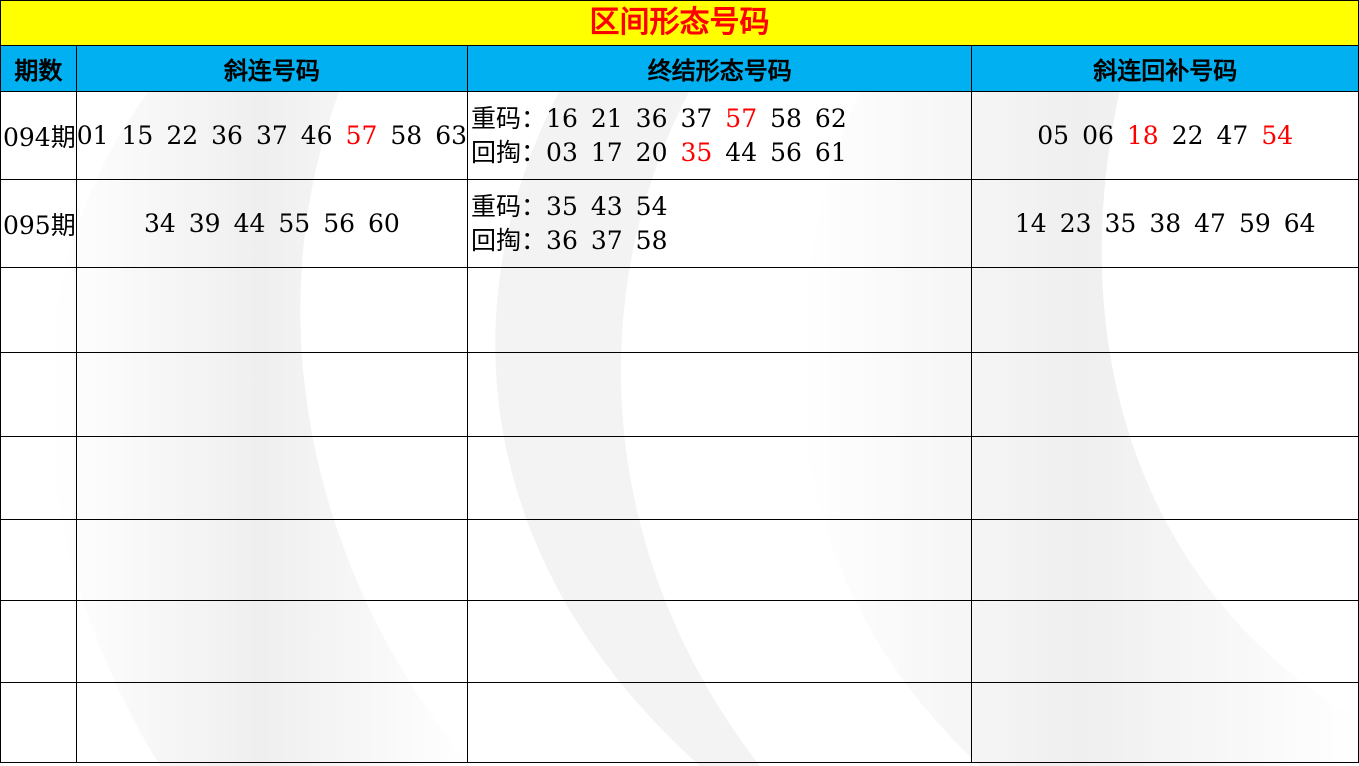 Image resolution: width=1359 pixels, height=766 pixels. I want to click on number-cell: 20, so click(651, 152).